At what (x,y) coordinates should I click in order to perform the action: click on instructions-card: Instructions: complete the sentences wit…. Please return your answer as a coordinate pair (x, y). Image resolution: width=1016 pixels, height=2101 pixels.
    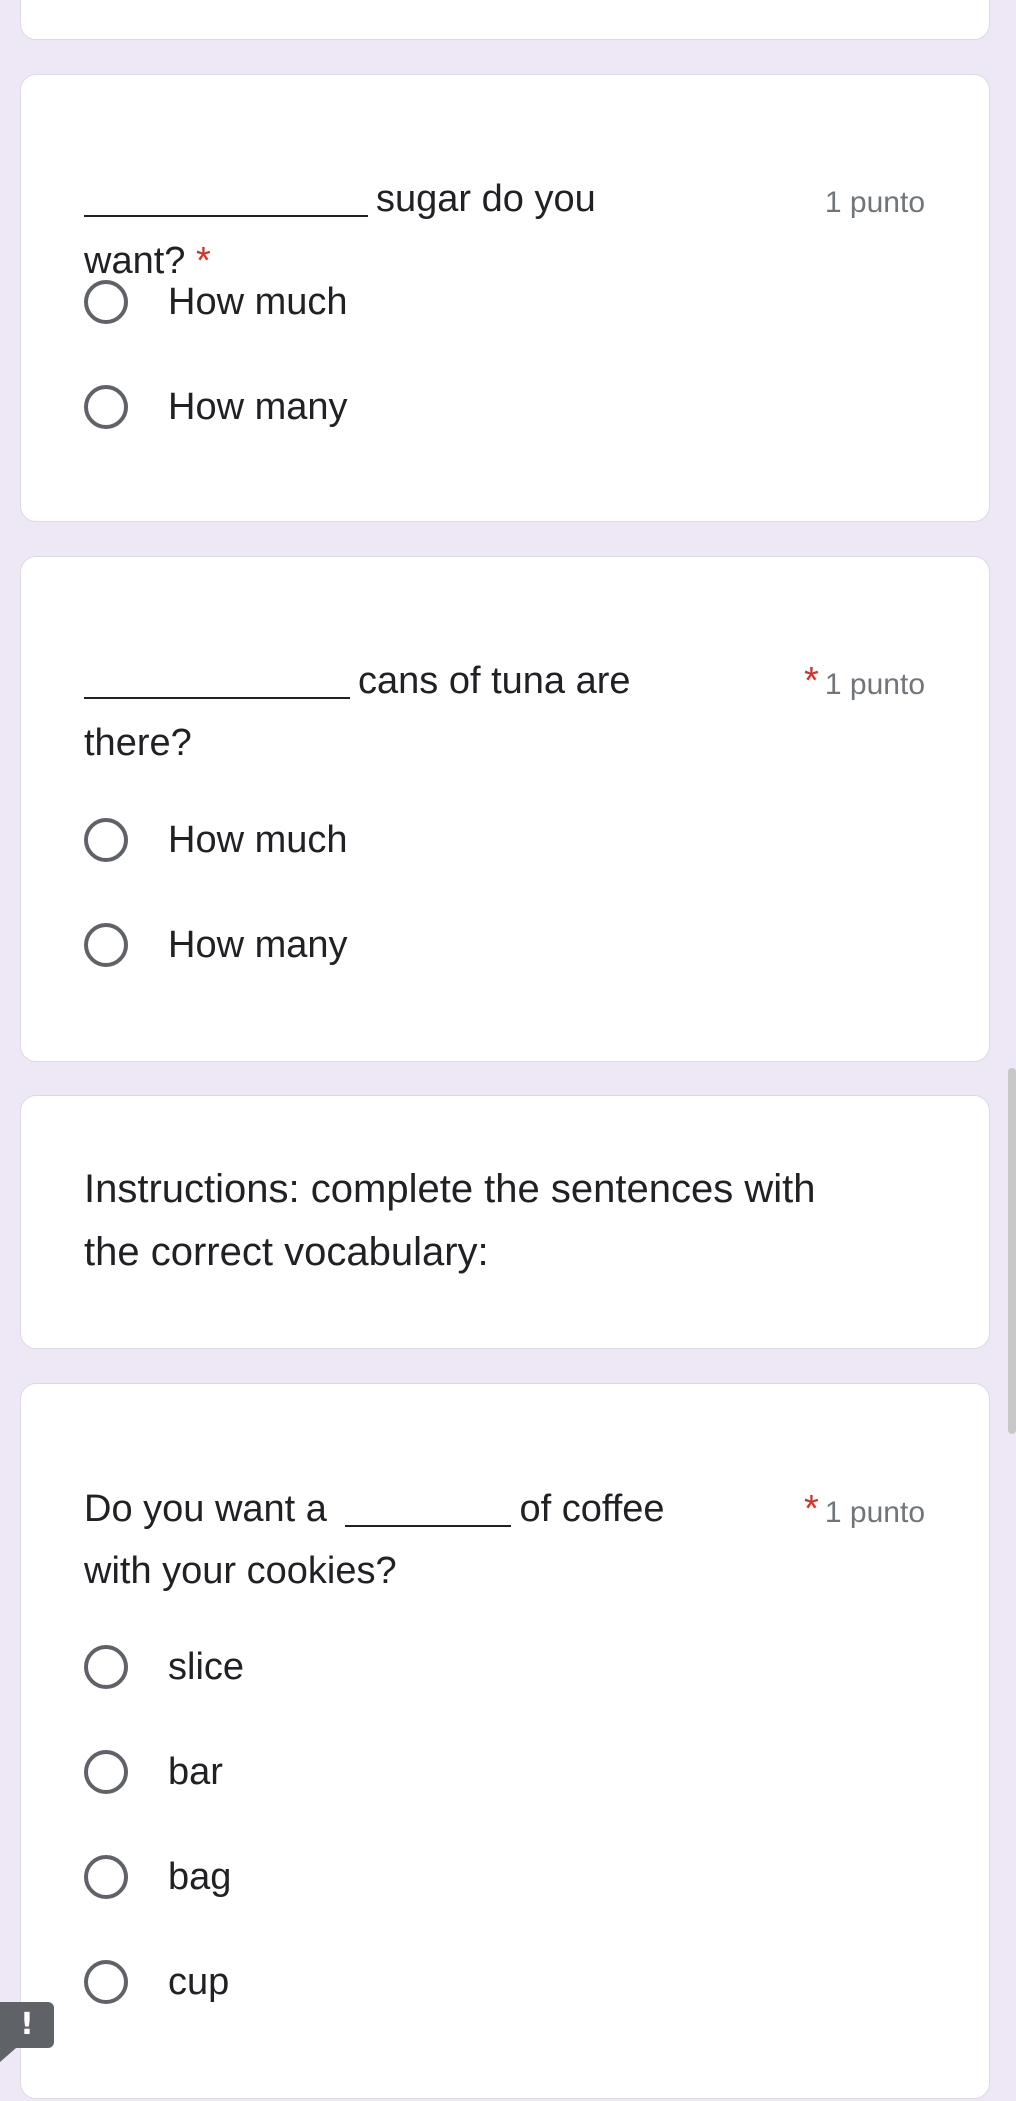
    Looking at the image, I should click on (505, 1222).